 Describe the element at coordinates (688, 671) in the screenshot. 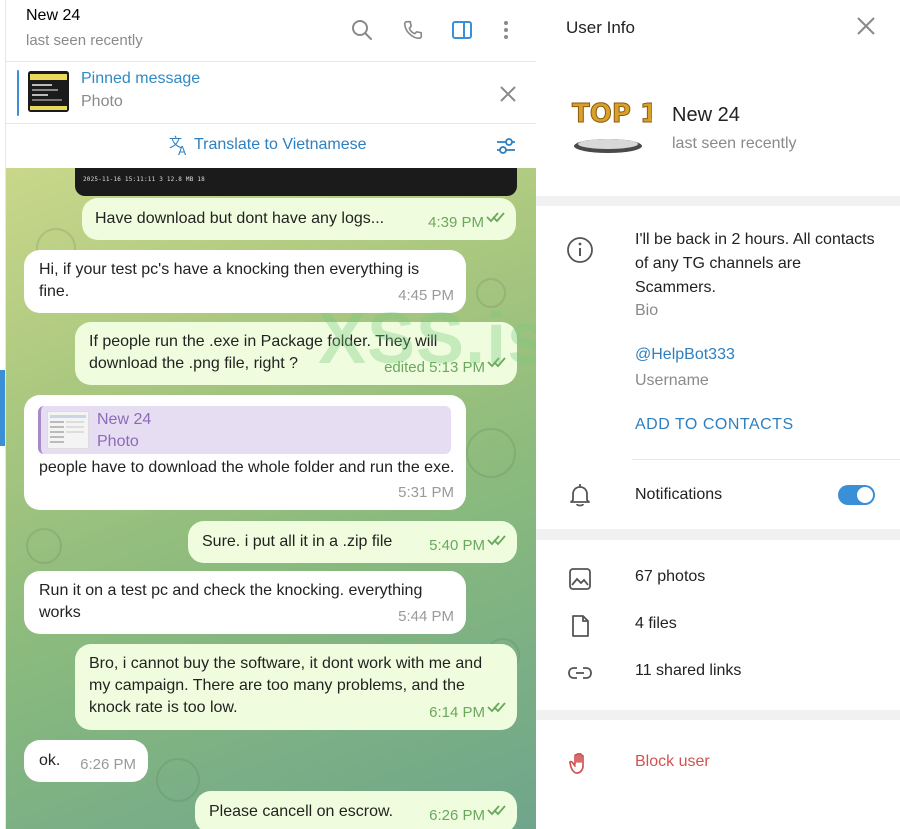

I see `shared-links-count: 11 shared links` at that location.